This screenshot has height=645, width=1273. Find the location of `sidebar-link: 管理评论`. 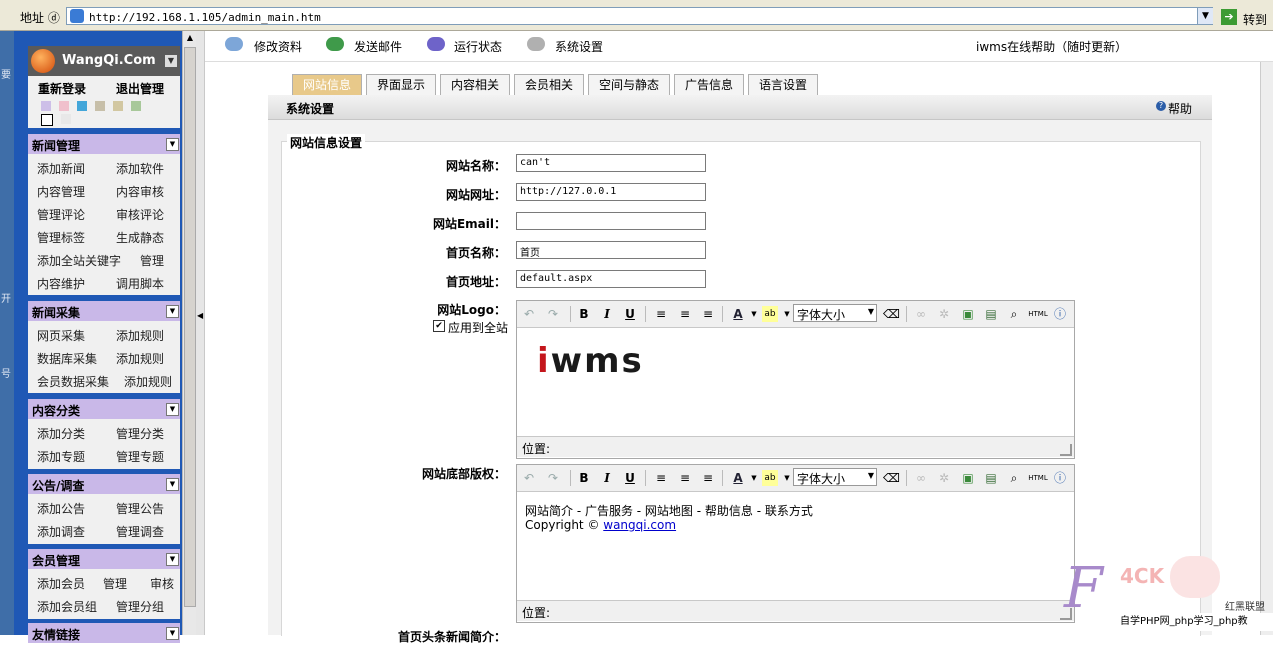

sidebar-link: 管理评论 is located at coordinates (61, 214).